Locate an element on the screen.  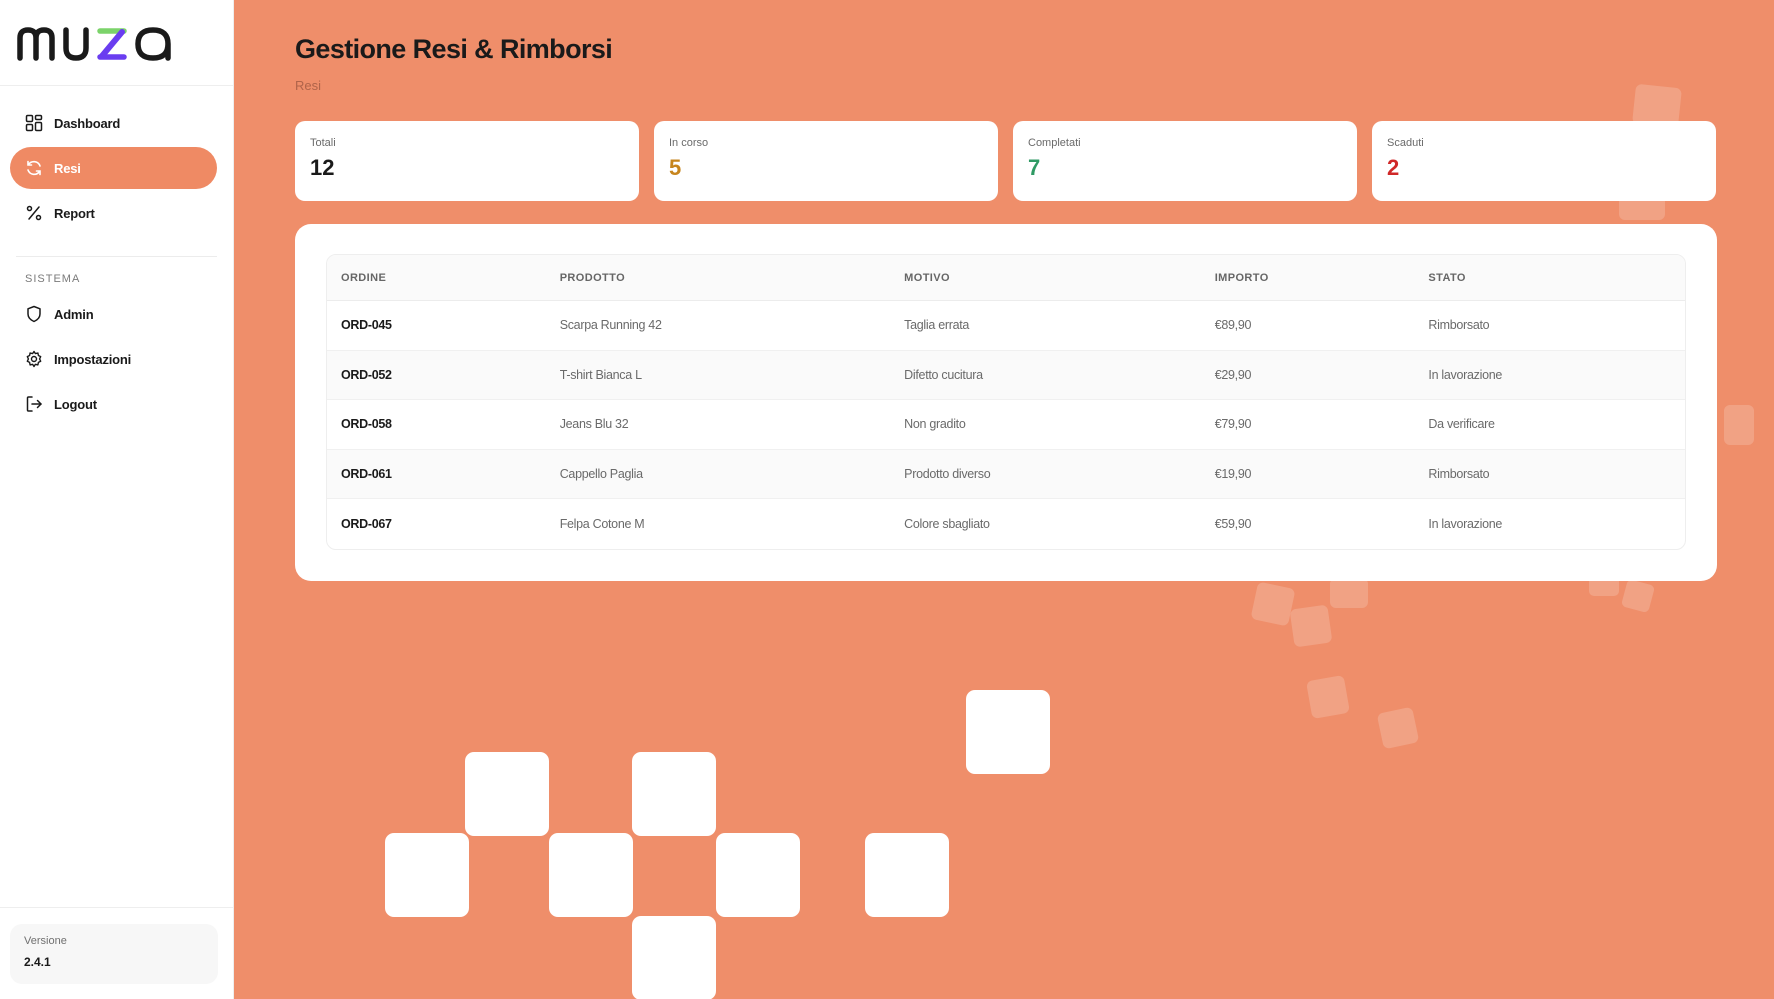
stat-value: 12 is located at coordinates (322, 167).